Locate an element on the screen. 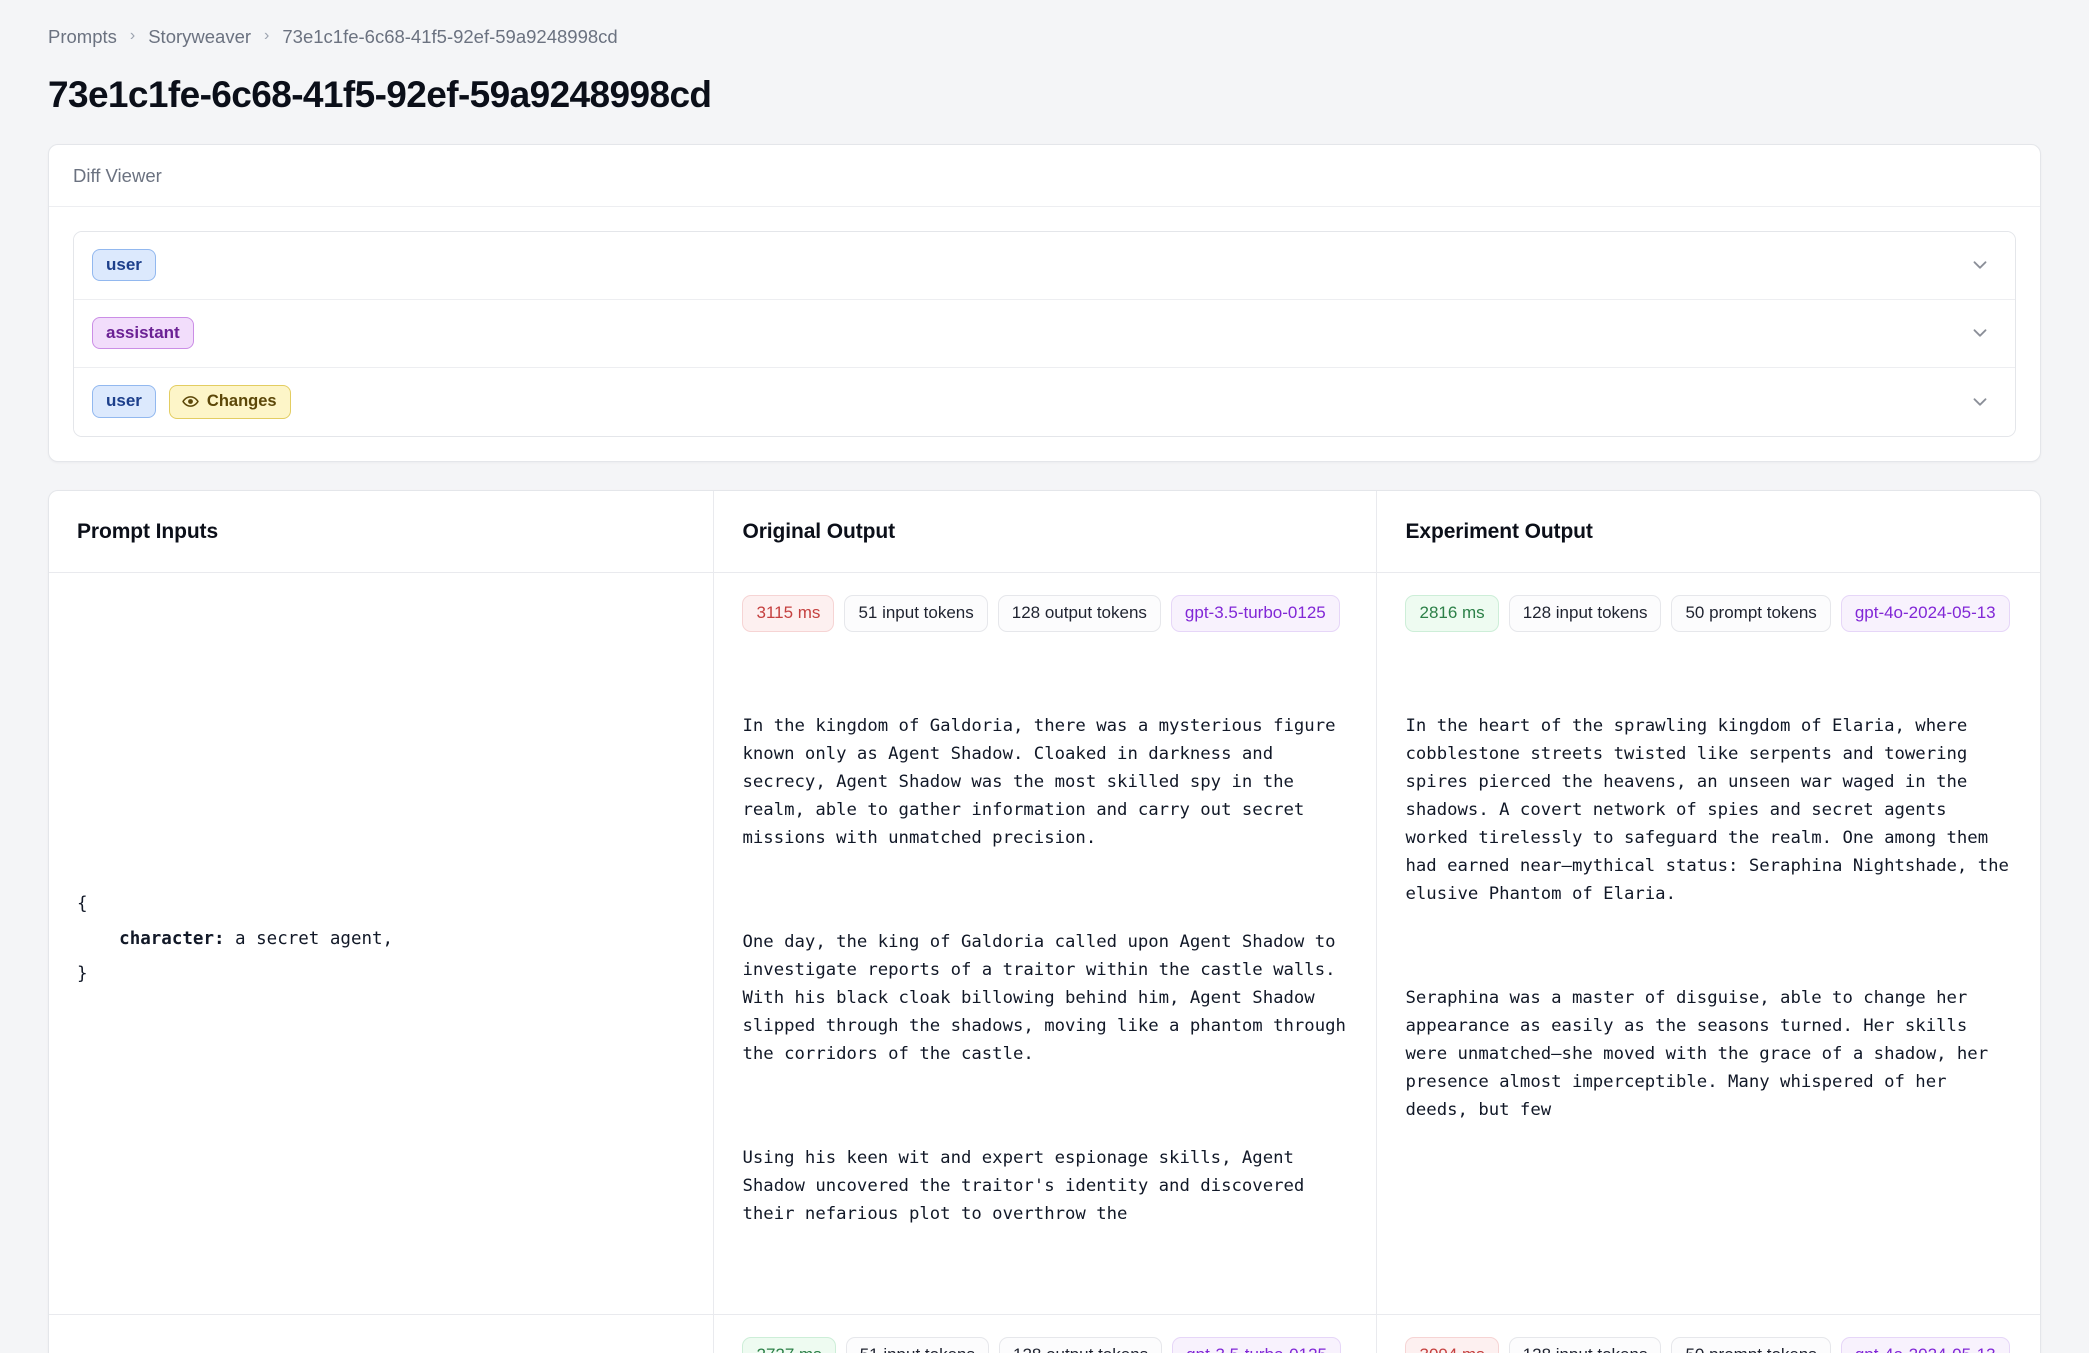  eye-icon is located at coordinates (190, 401).